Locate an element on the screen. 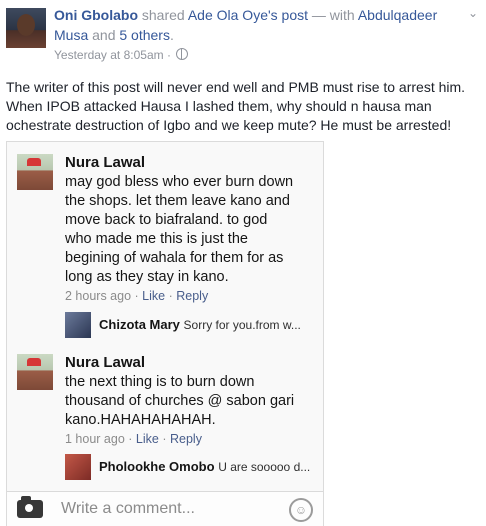 The height and width of the screenshot is (526, 486). reply-author: Pholookhe Omobo is located at coordinates (157, 466).